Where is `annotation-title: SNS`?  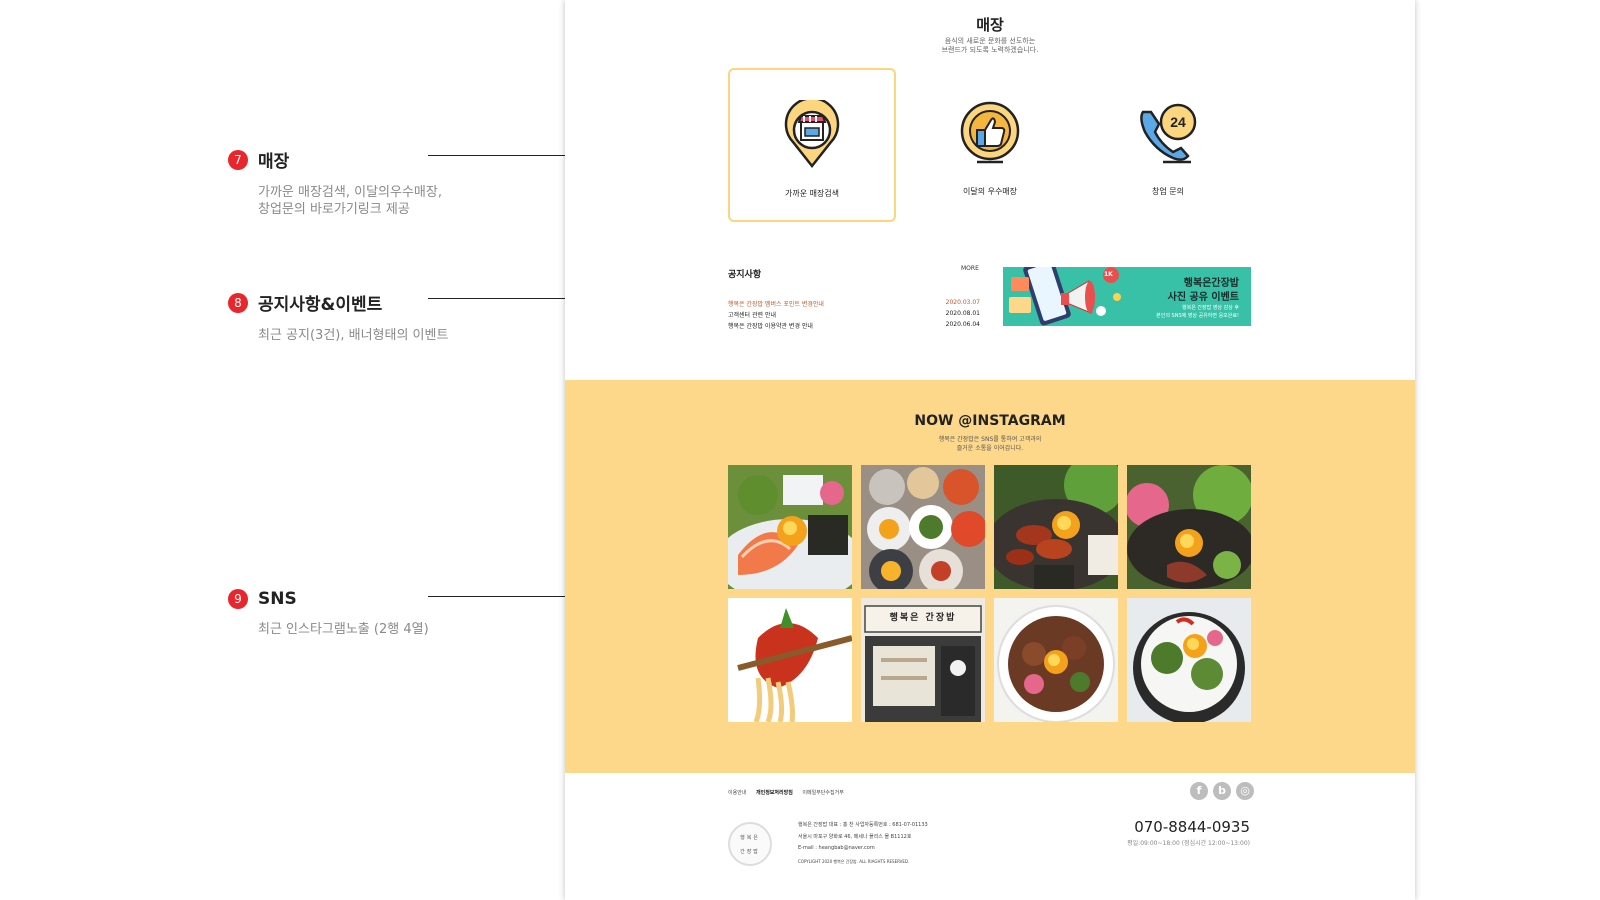 annotation-title: SNS is located at coordinates (277, 598).